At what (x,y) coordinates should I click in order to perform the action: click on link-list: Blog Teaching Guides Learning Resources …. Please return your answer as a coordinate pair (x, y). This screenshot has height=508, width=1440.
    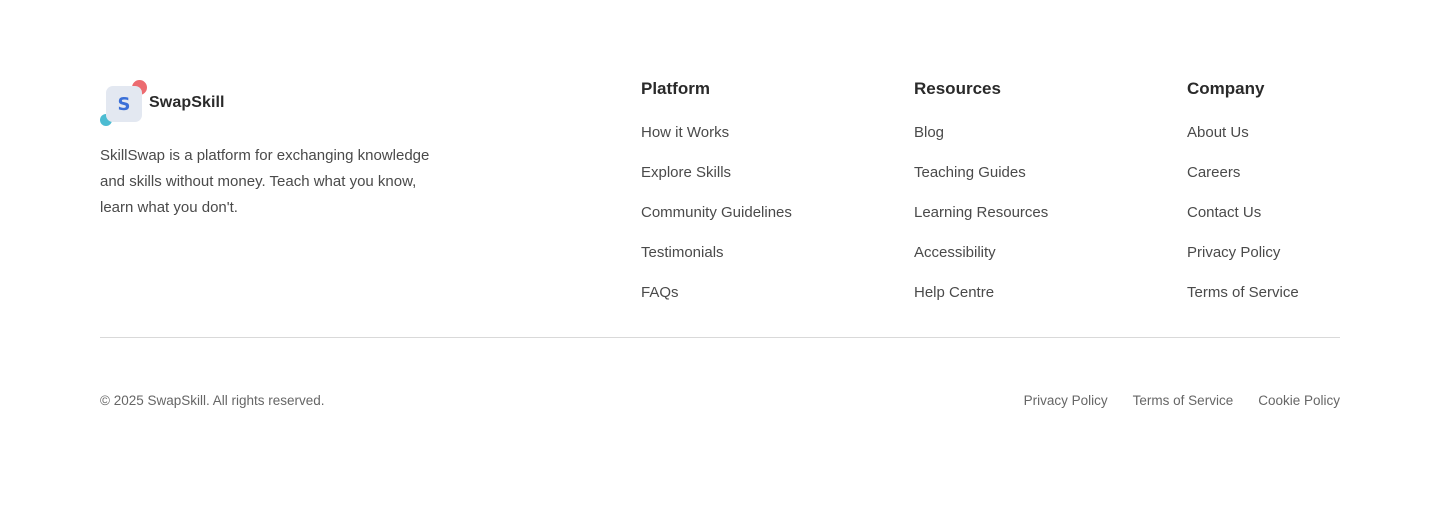
    Looking at the image, I should click on (981, 219).